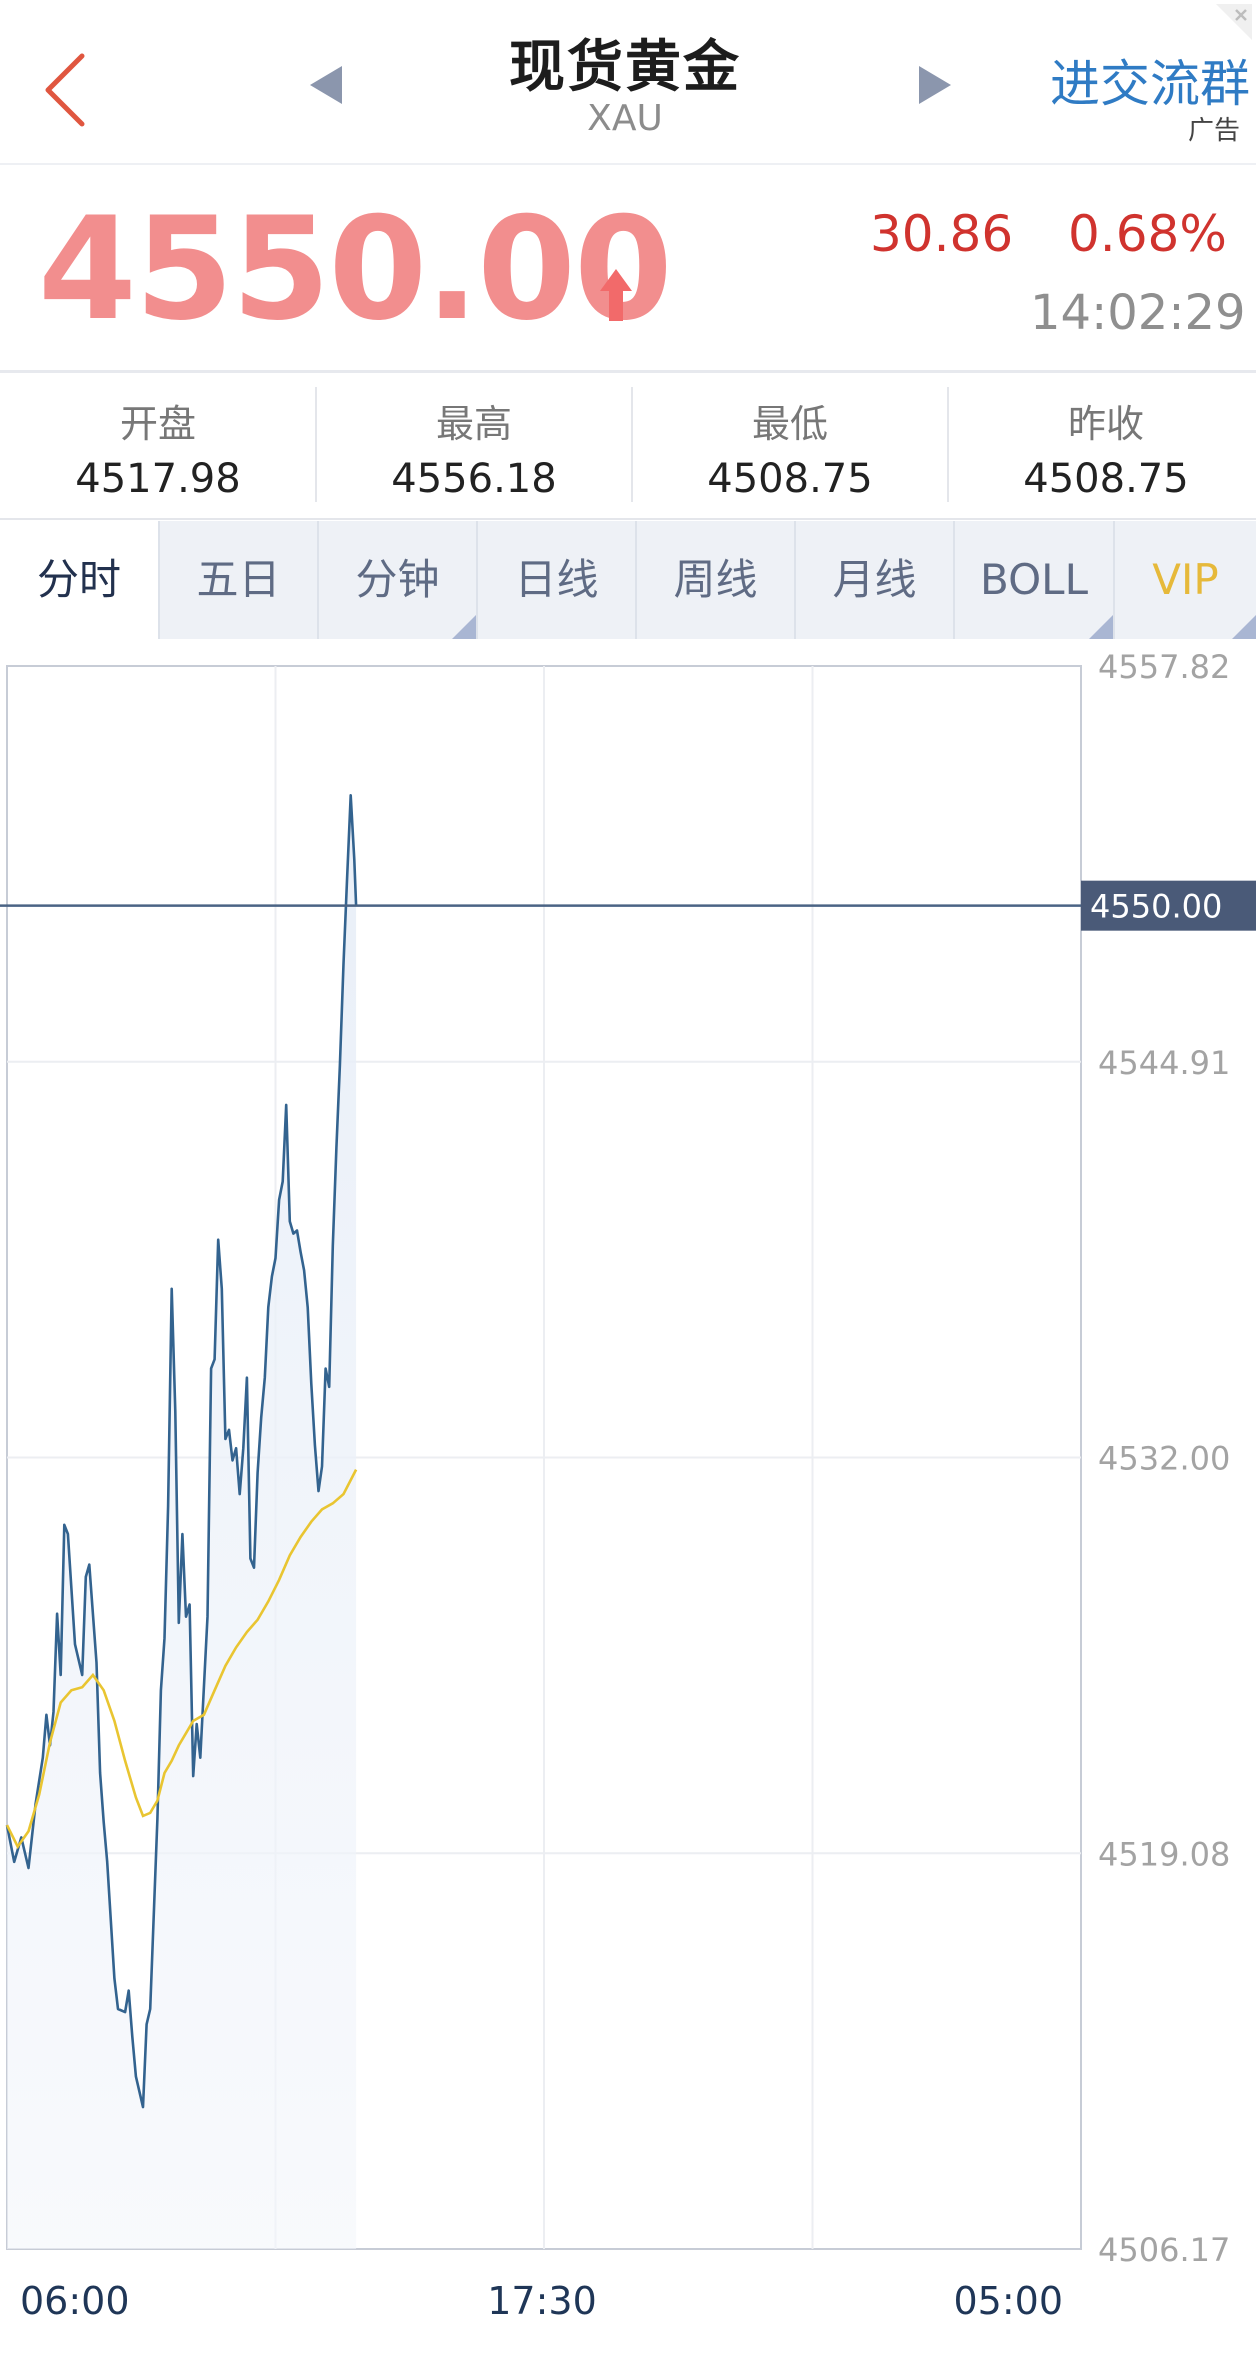 Image resolution: width=1256 pixels, height=2378 pixels. I want to click on quote-time: 14:02:29, so click(1138, 313).